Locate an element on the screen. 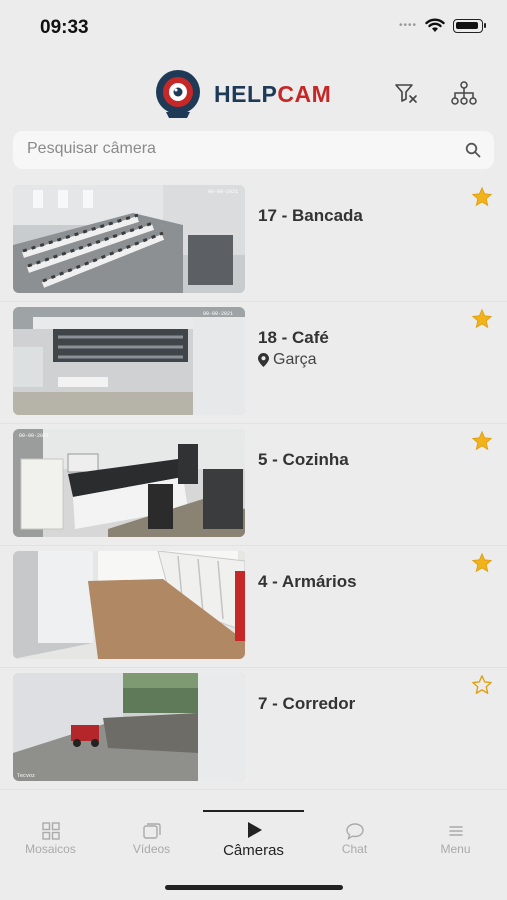  office-wide-scene: 00-00-2021 is located at coordinates (129, 239).